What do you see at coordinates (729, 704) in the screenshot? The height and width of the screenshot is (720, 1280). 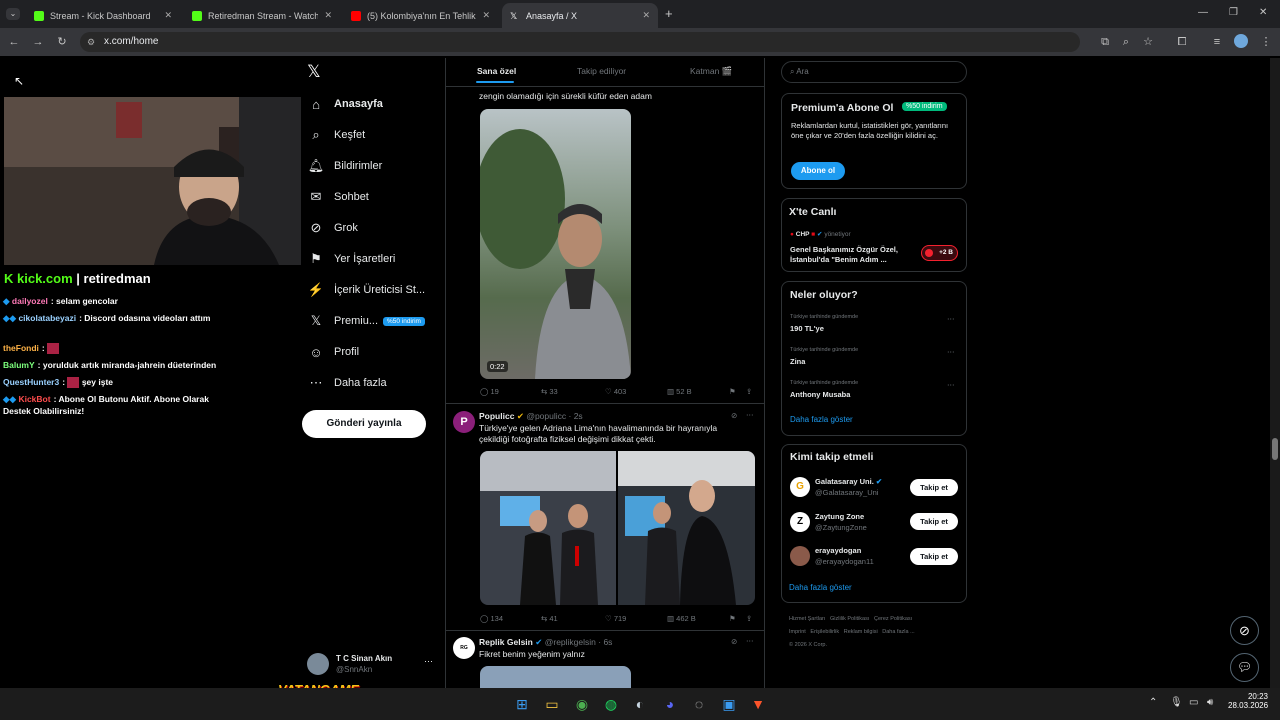 I see `store-icon: ▣` at bounding box center [729, 704].